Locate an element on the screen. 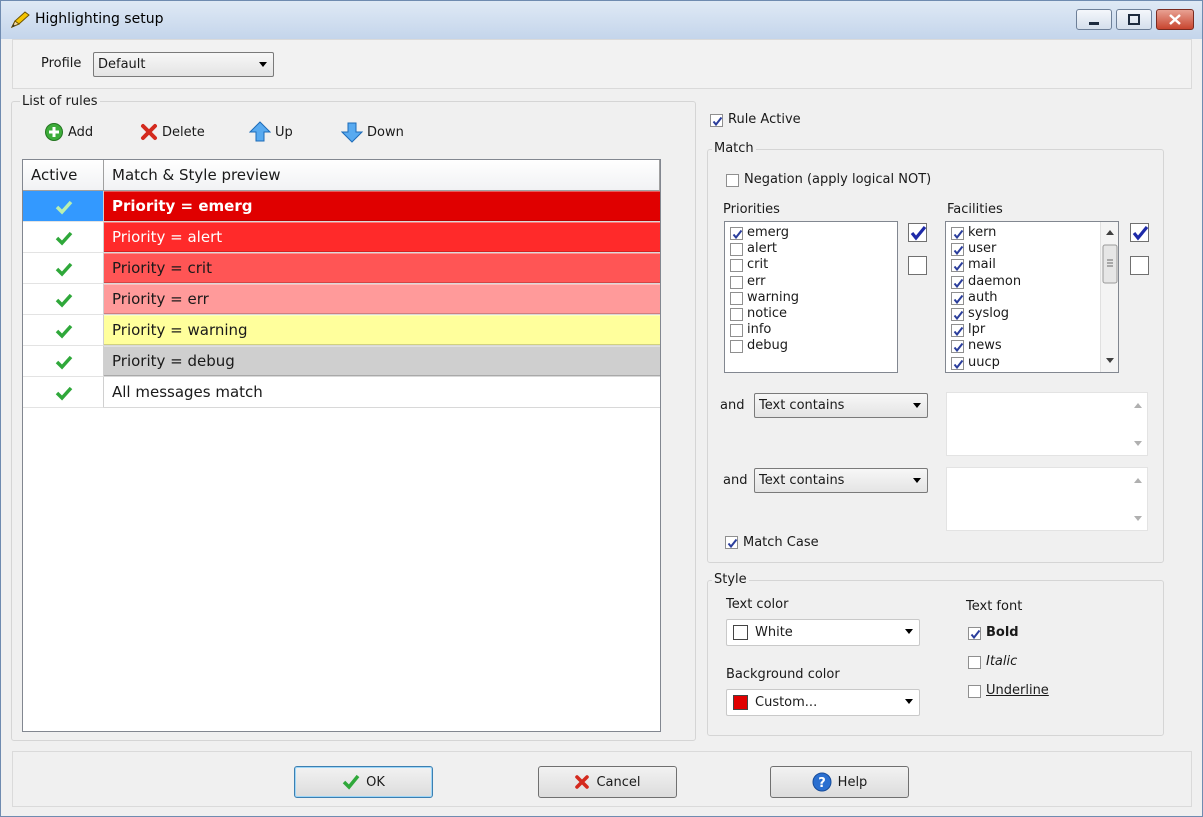 The height and width of the screenshot is (817, 1203). select-none-priorities-checkbox is located at coordinates (917, 265).